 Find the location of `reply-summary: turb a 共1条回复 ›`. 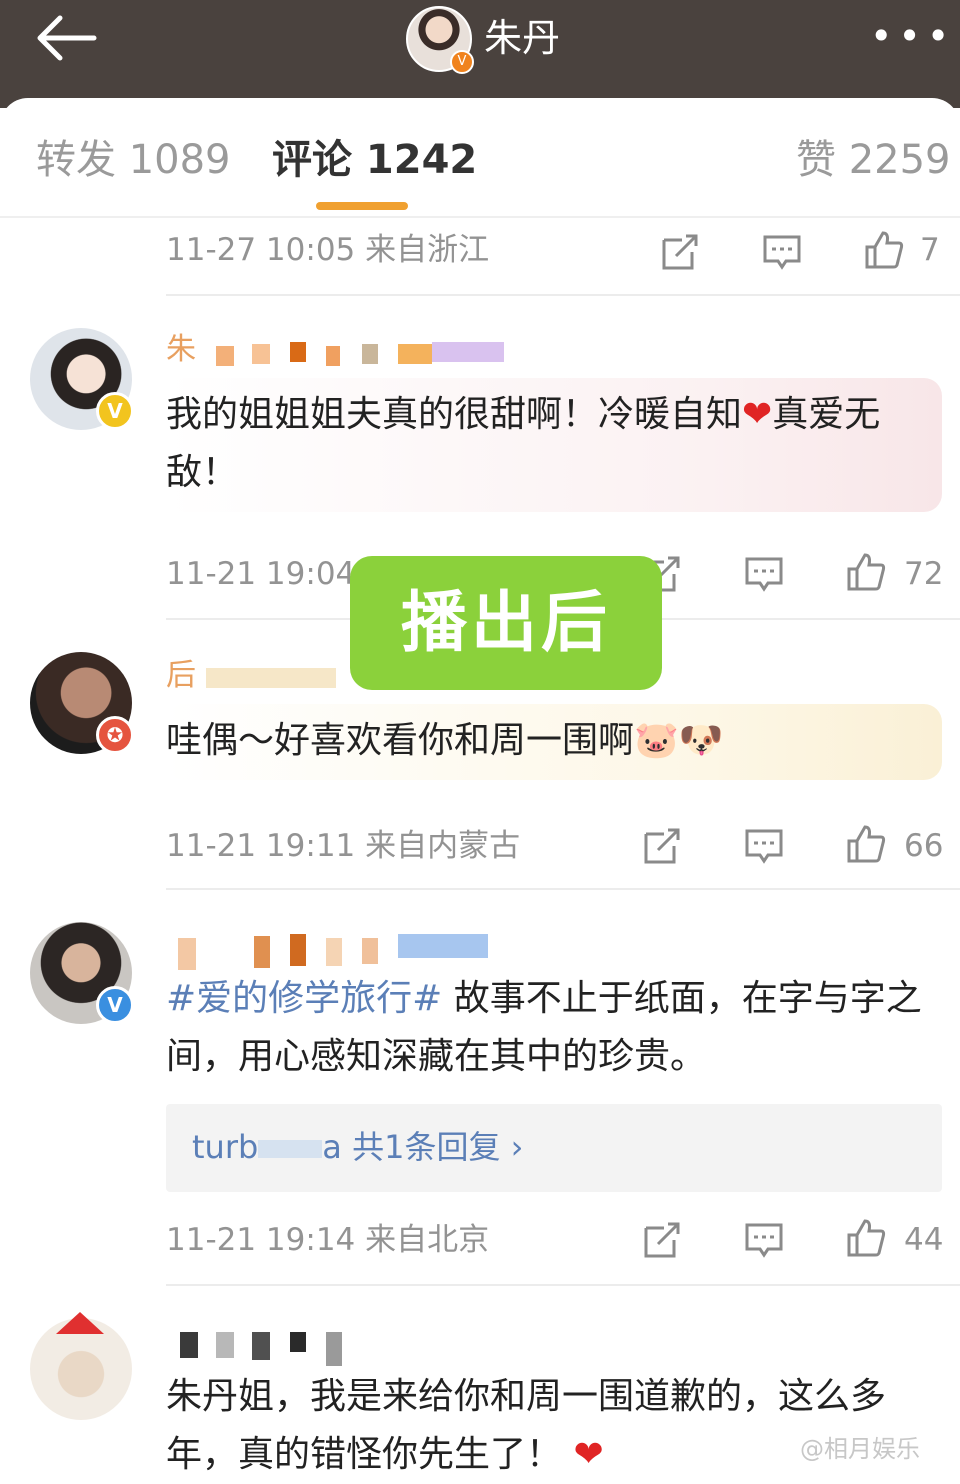

reply-summary: turb a 共1条回复 › is located at coordinates (357, 1147).